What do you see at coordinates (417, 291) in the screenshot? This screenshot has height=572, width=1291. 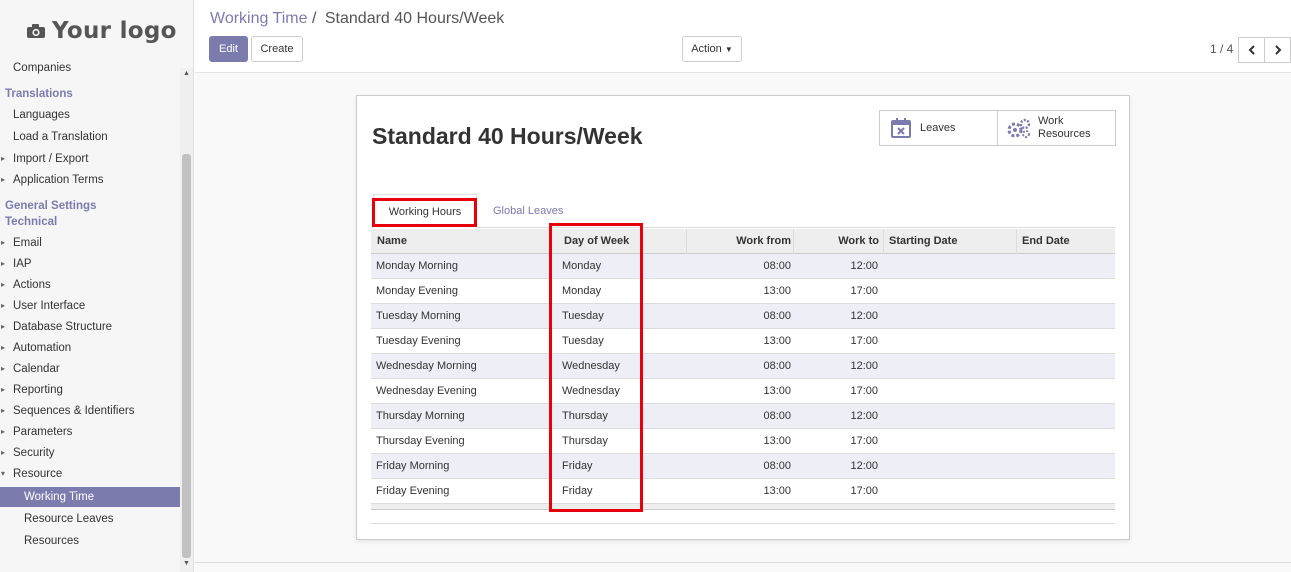 I see `cell-name: Monday Evening` at bounding box center [417, 291].